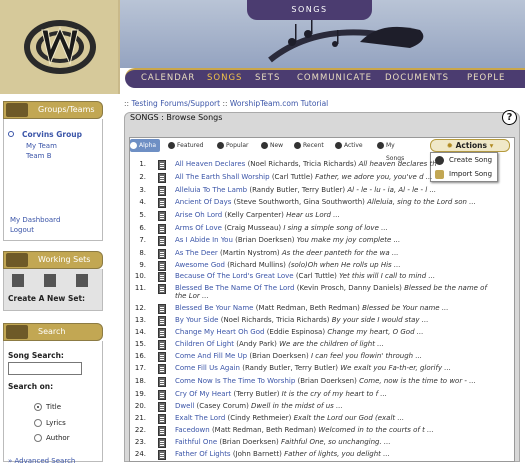 This screenshot has height=465, width=525. What do you see at coordinates (210, 164) in the screenshot?
I see `song-title-link: All Heaven Declares` at bounding box center [210, 164].